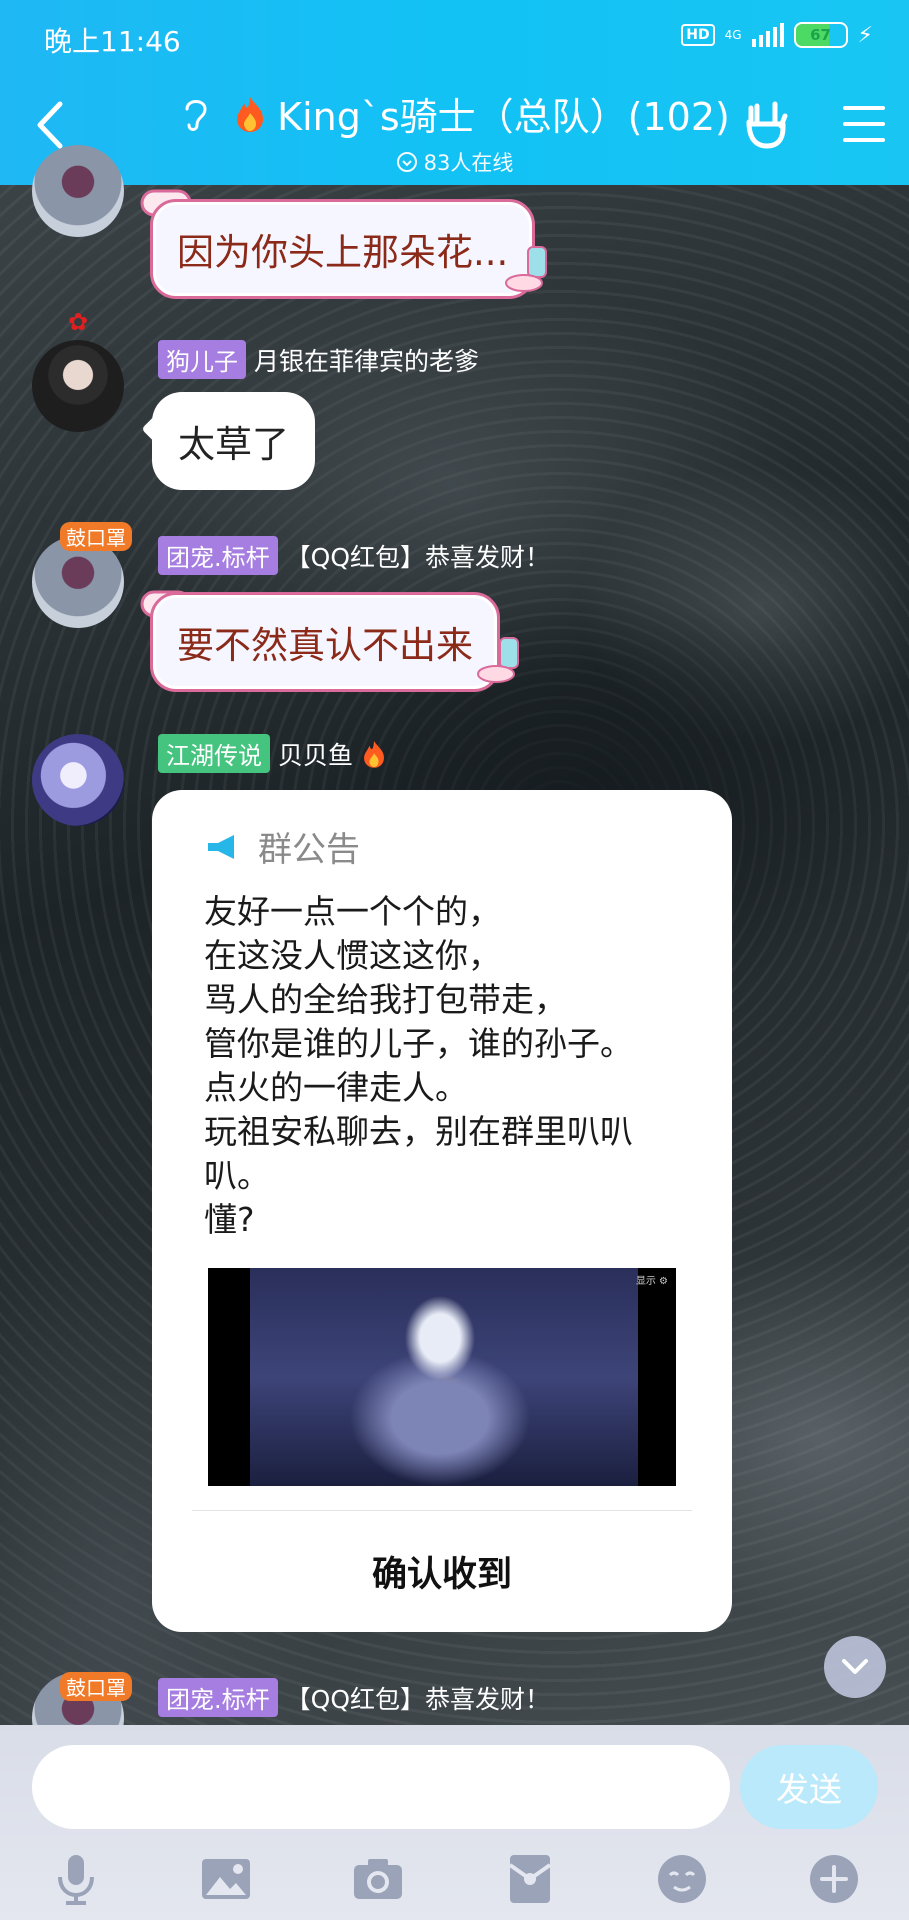 The width and height of the screenshot is (909, 1920). I want to click on notice-title: 群公告, so click(309, 850).